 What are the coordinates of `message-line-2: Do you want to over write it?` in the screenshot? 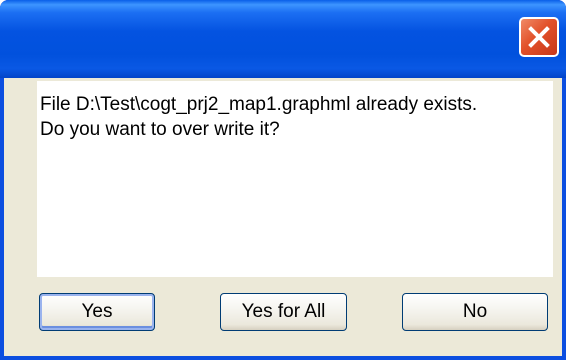 It's located at (160, 129).